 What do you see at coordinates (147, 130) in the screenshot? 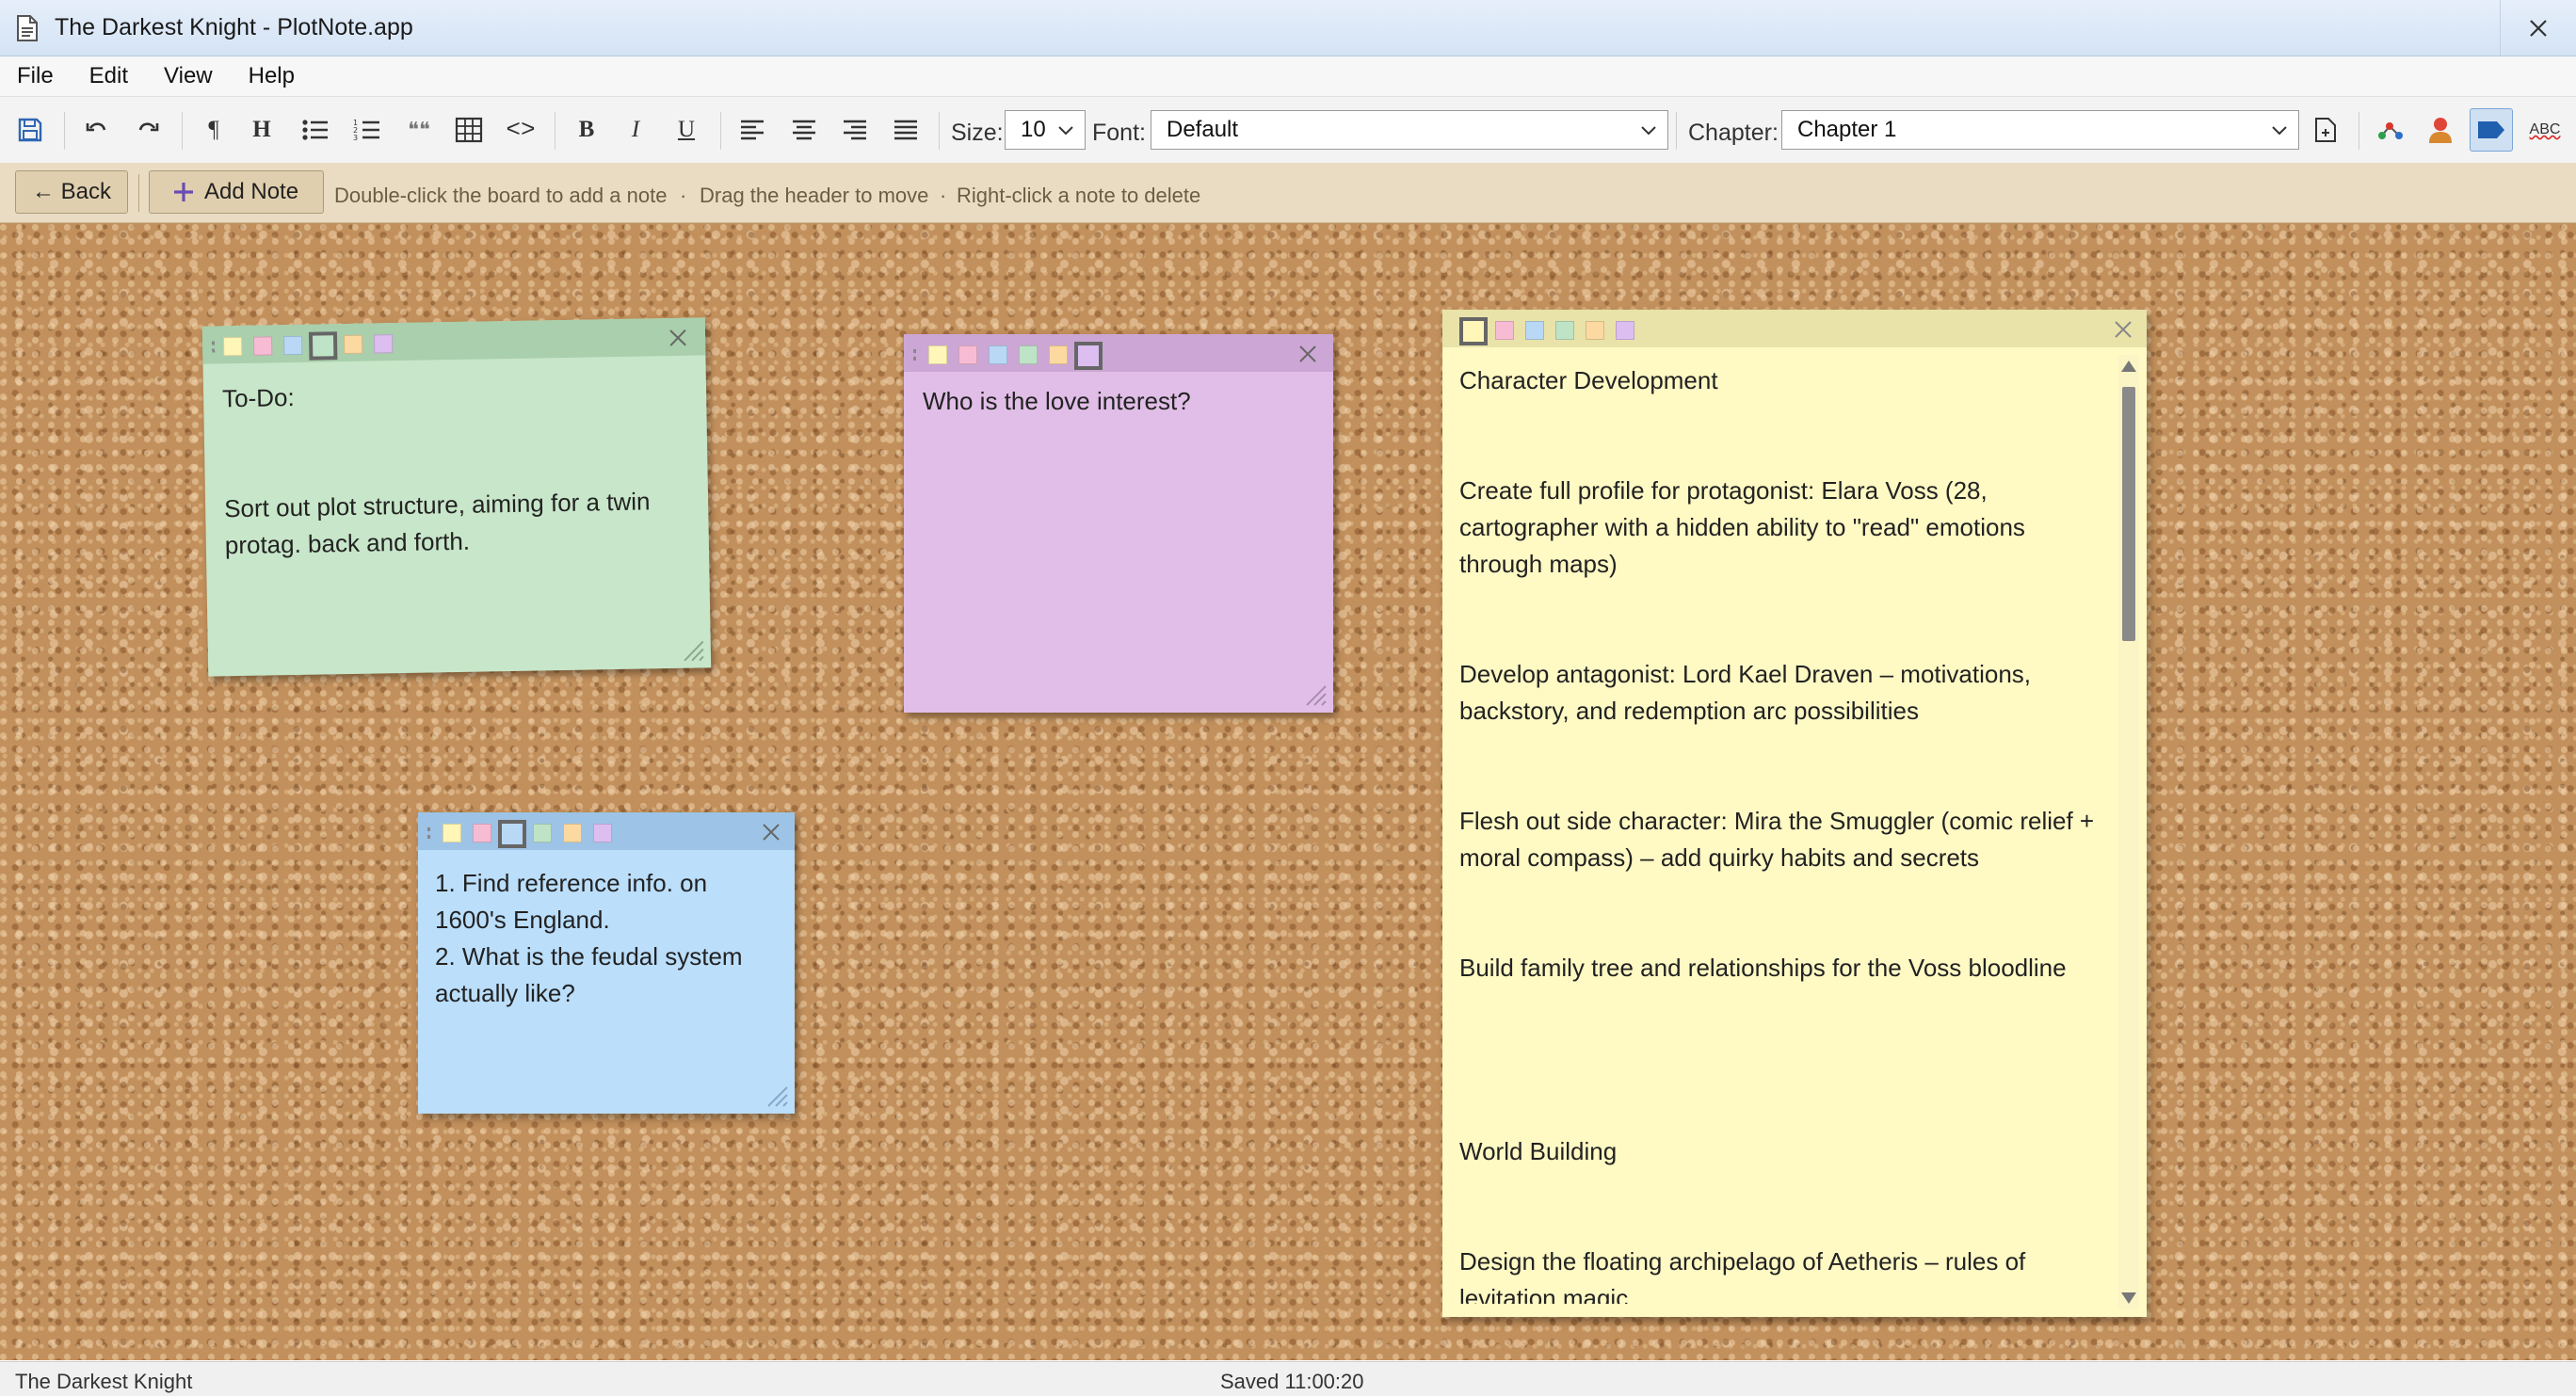
I see `redo-button` at bounding box center [147, 130].